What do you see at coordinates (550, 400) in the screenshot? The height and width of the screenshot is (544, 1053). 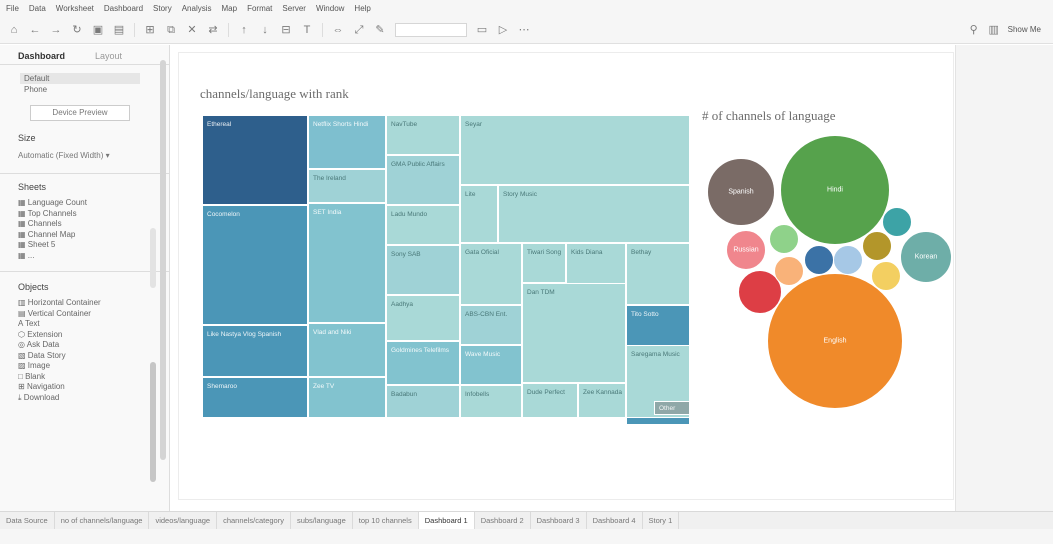 I see `treemap-cell: Dude Perfect` at bounding box center [550, 400].